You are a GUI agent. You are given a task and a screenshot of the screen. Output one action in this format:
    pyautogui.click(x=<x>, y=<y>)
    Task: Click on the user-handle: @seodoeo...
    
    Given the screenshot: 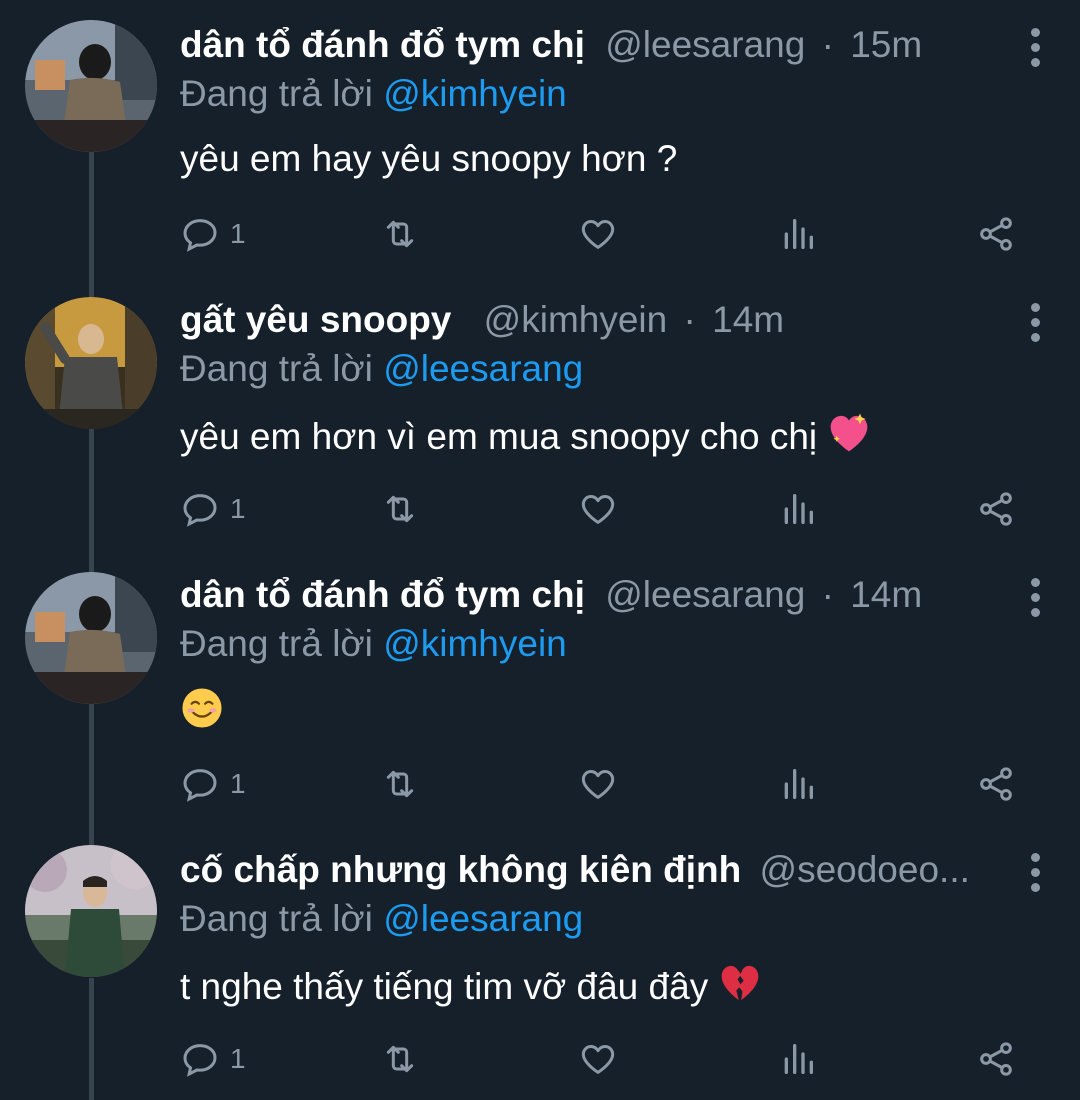 What is the action you would take?
    pyautogui.click(x=865, y=869)
    